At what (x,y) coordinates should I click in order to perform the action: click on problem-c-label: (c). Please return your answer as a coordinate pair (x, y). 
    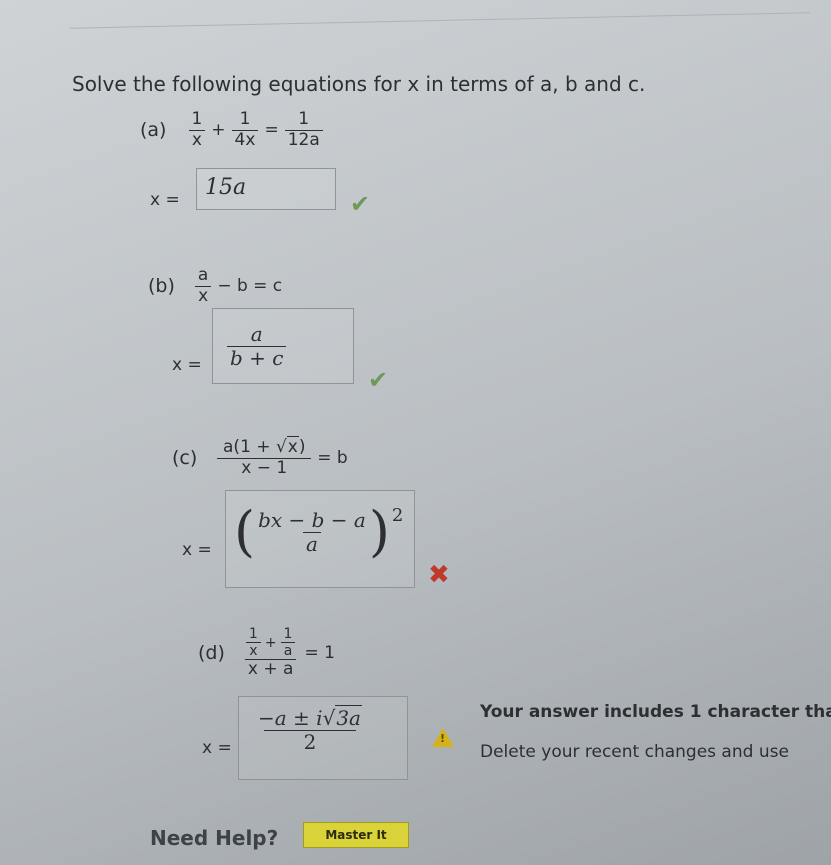
    Looking at the image, I should click on (185, 458).